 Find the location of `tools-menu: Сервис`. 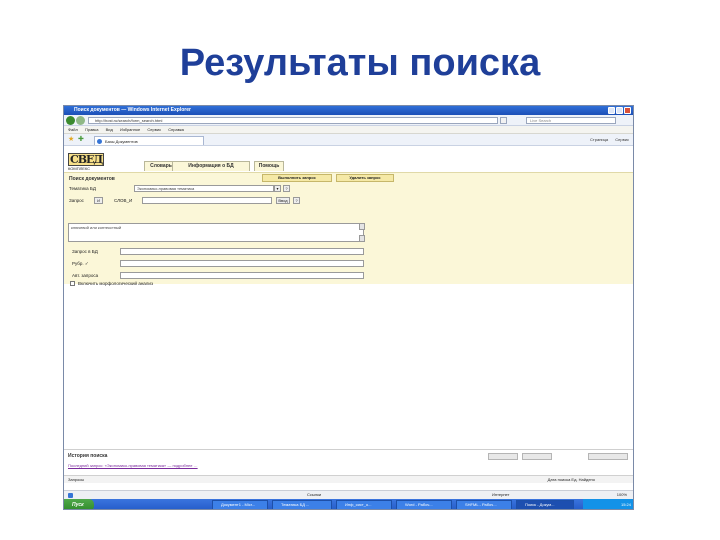

tools-menu: Сервис is located at coordinates (622, 139).